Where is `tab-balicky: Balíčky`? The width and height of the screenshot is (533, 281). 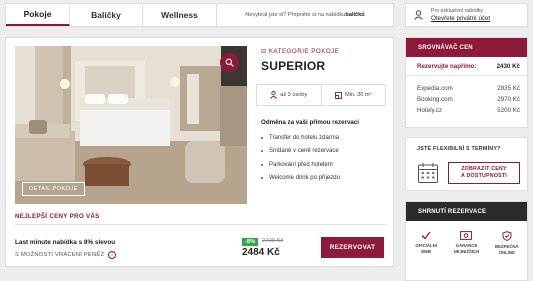 tab-balicky: Balíčky is located at coordinates (106, 15).